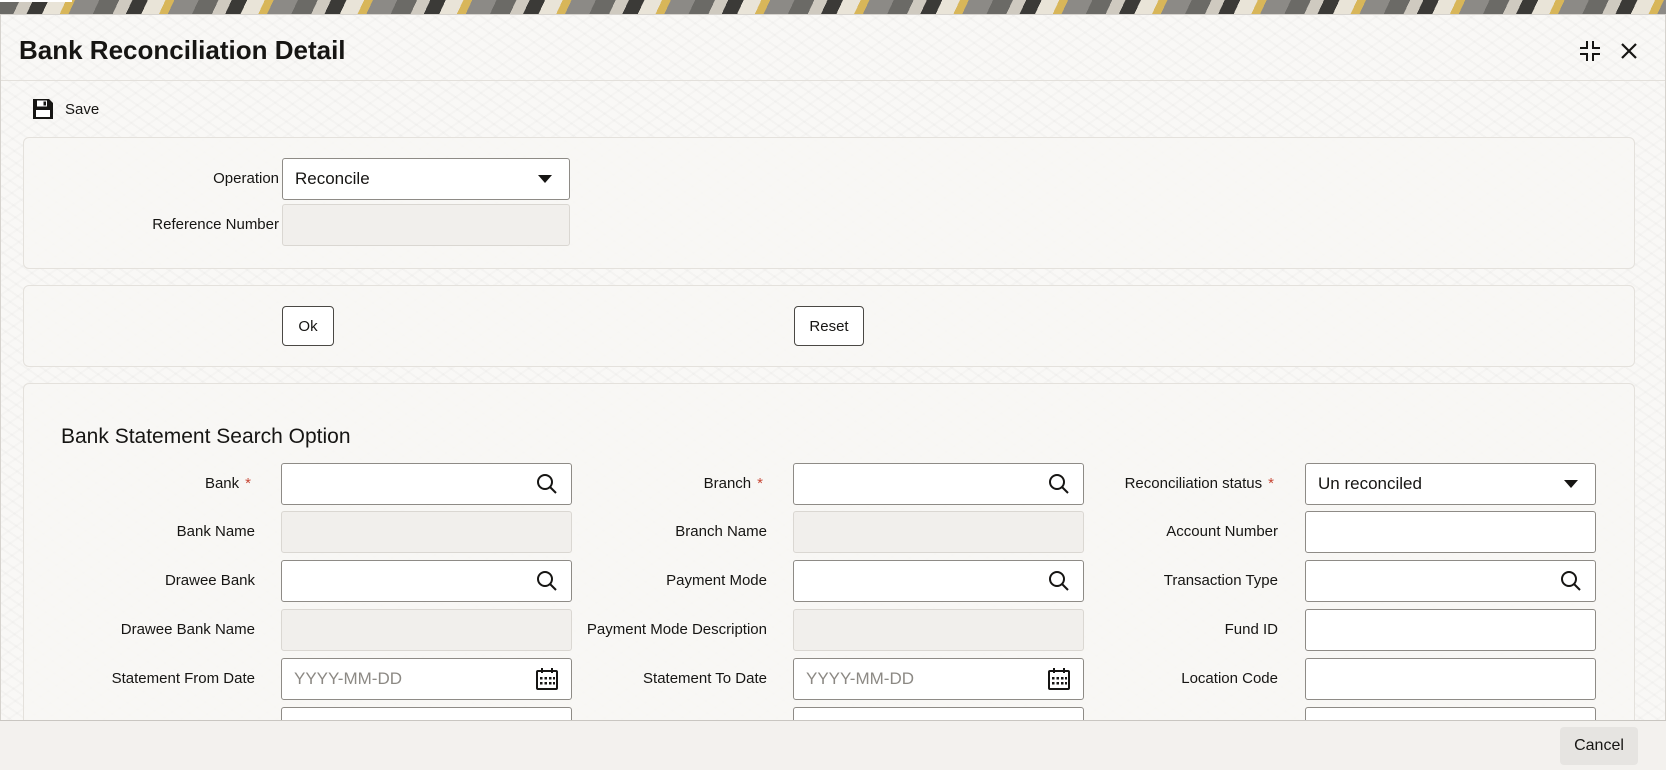  What do you see at coordinates (860, 678) in the screenshot?
I see `statement-to-date-placeholder: YYYY-MM-DD` at bounding box center [860, 678].